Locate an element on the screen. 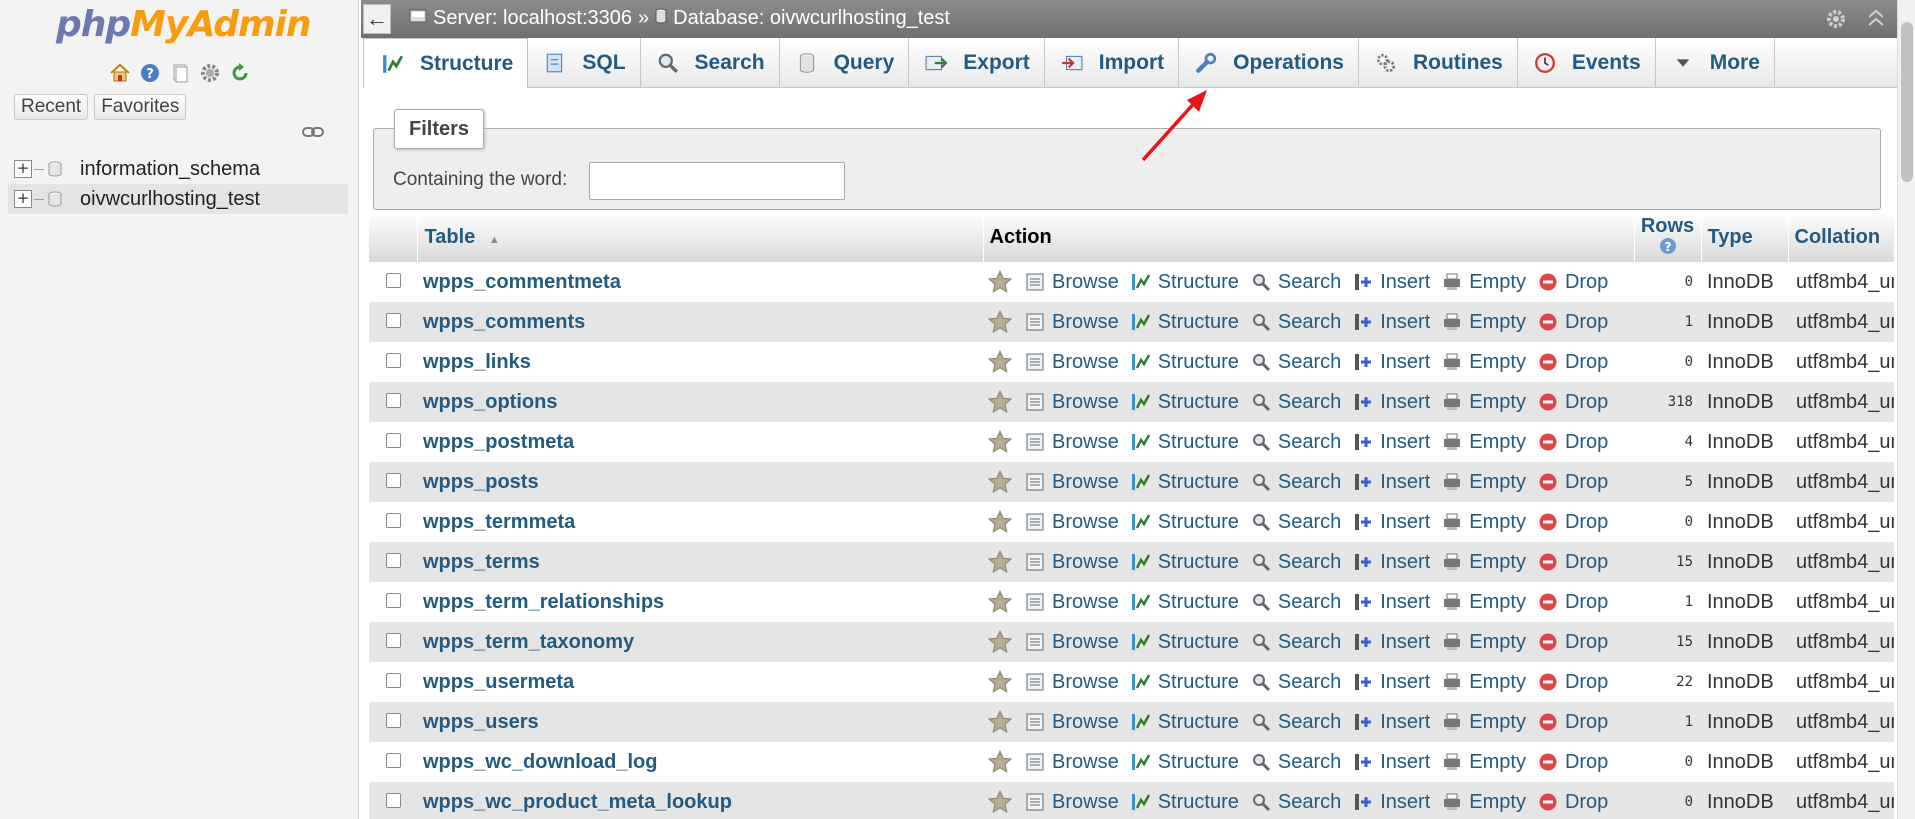 This screenshot has width=1915, height=819. tab-structure: Structure is located at coordinates (446, 63).